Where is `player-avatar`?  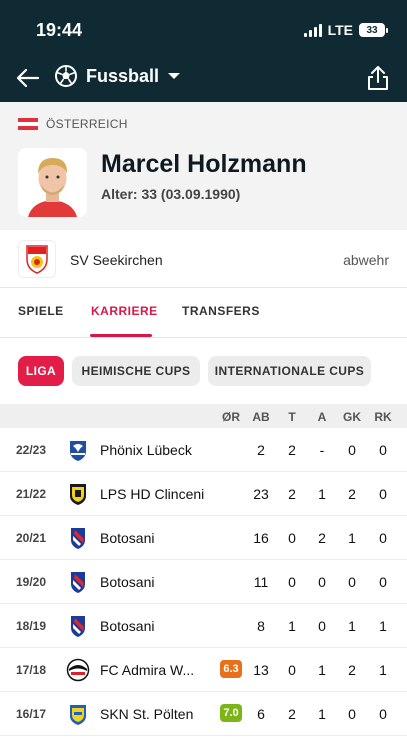 player-avatar is located at coordinates (52, 182).